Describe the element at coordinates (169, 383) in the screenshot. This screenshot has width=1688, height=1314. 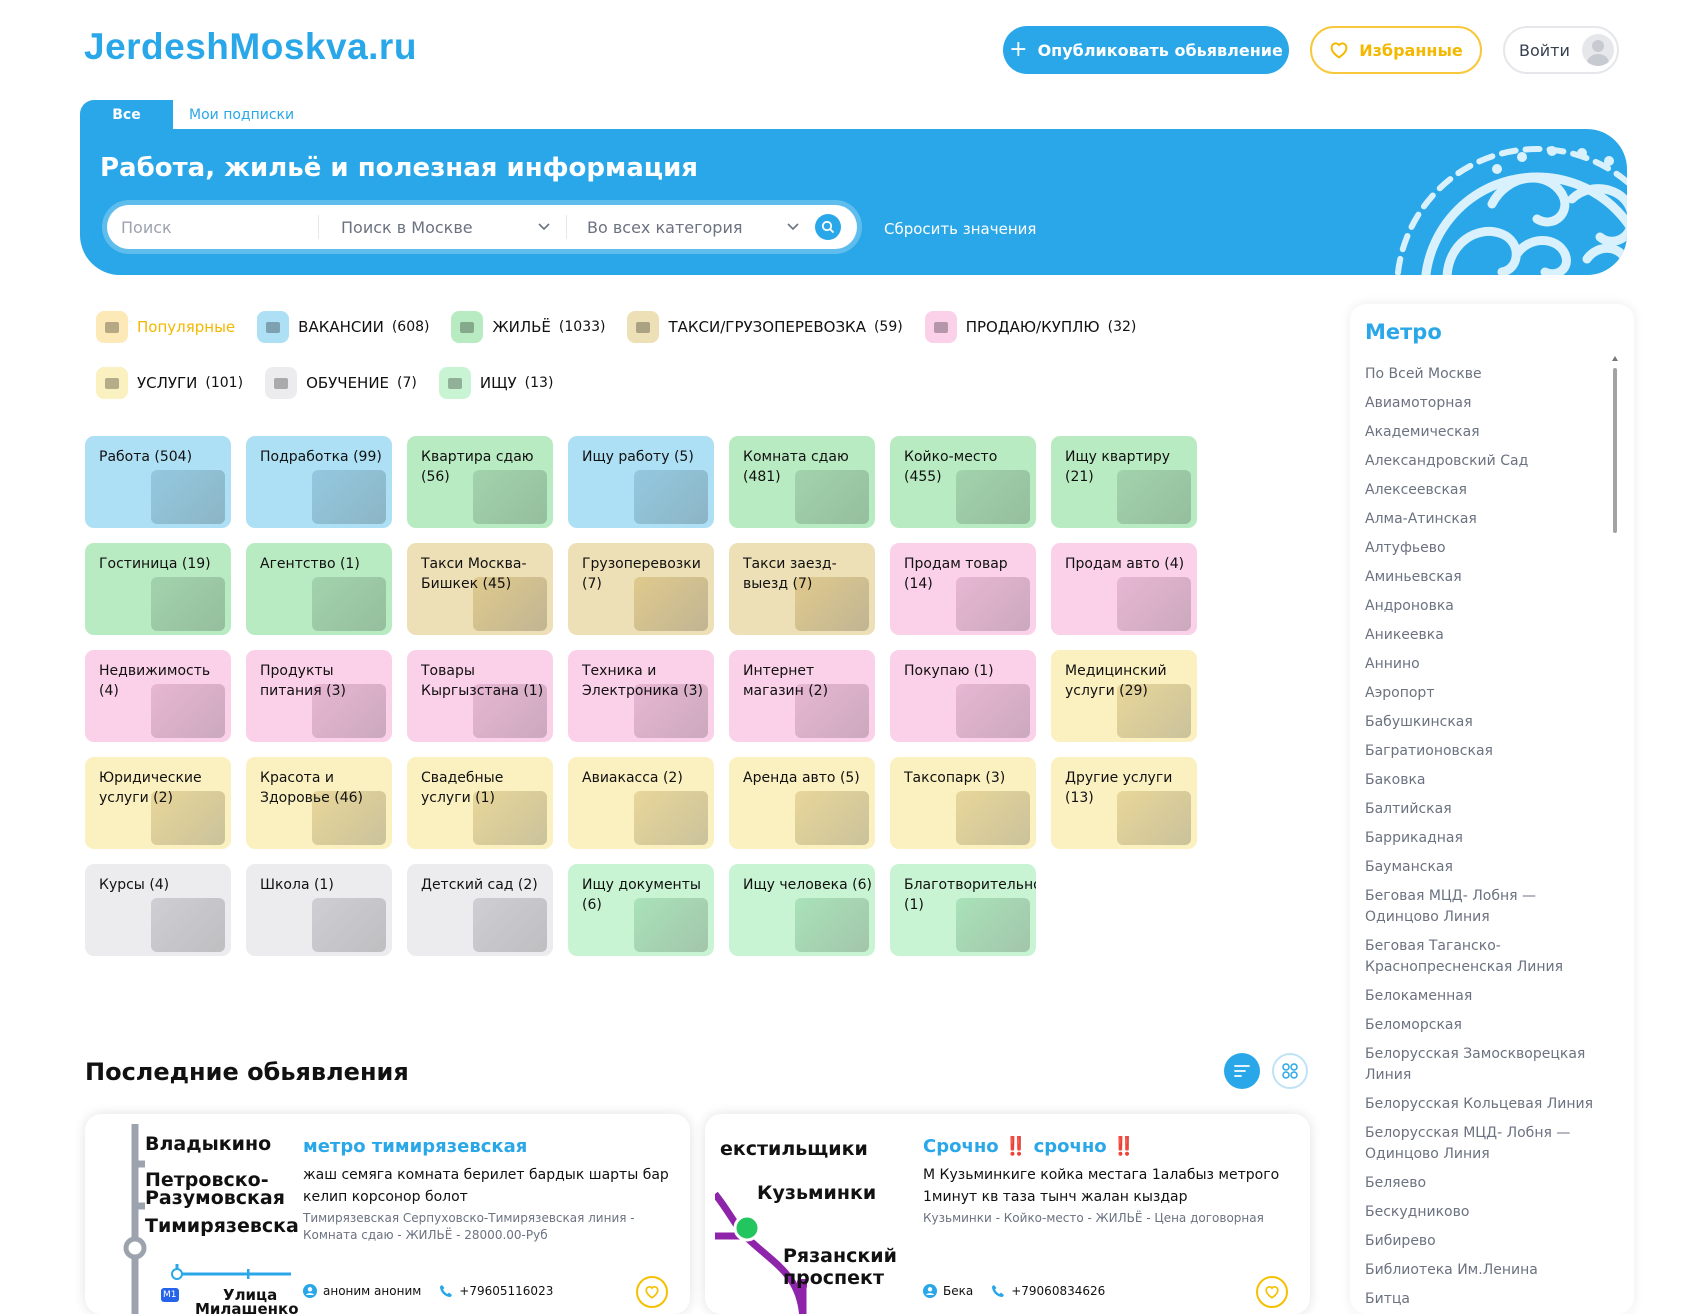
I see `filter-pill: УСЛУГИ (101)` at that location.